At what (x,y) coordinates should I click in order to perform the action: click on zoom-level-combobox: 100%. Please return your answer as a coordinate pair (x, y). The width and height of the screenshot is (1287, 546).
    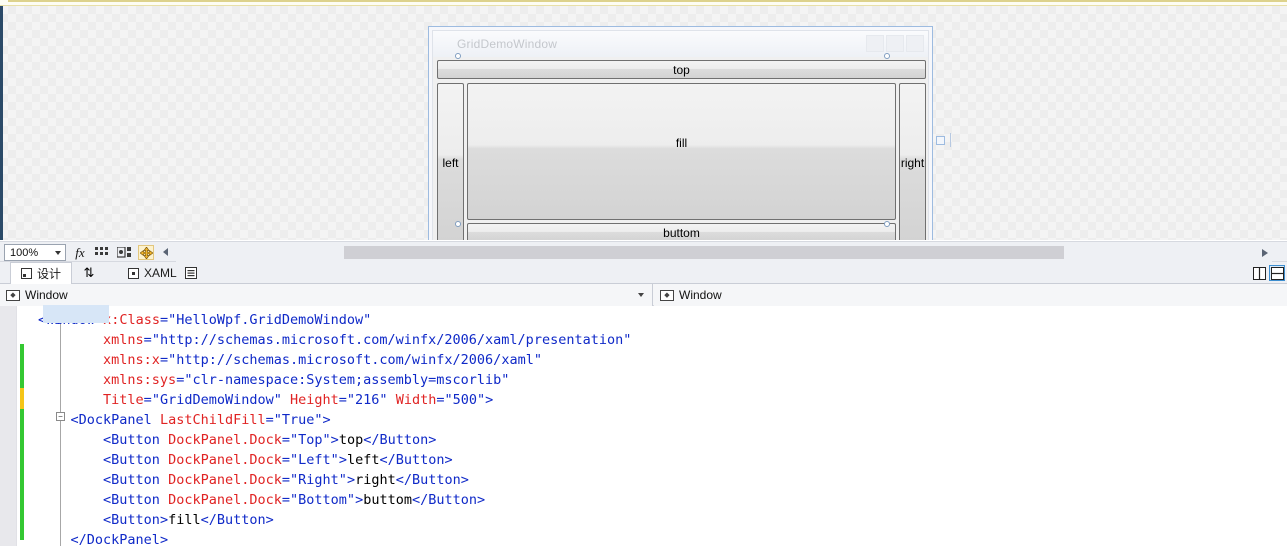
    Looking at the image, I should click on (35, 252).